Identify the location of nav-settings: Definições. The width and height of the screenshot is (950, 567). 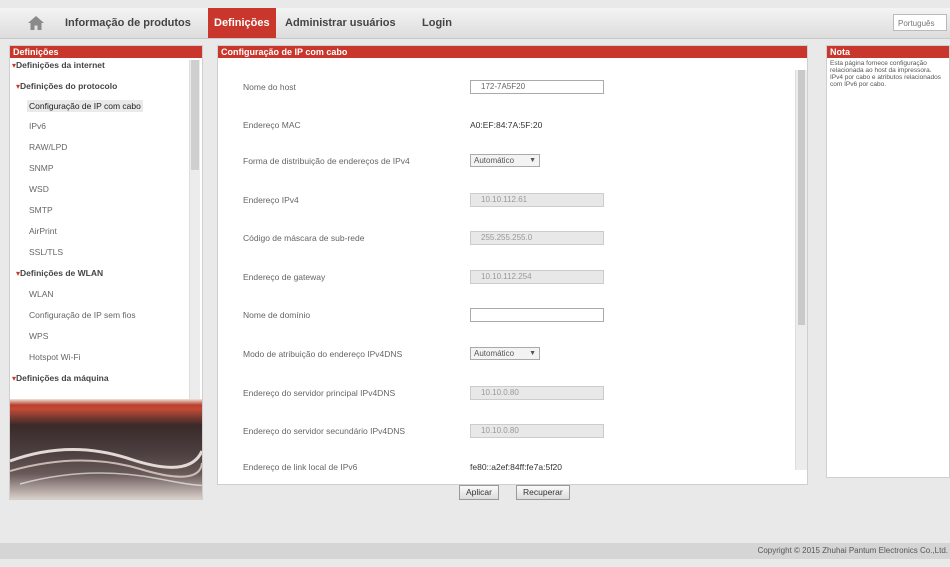
(242, 23).